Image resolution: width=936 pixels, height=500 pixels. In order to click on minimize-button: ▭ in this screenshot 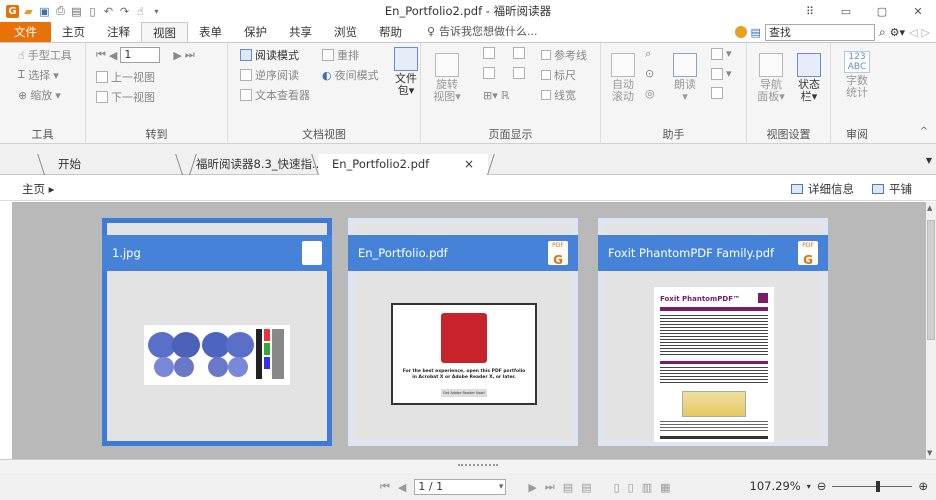, I will do `click(846, 11)`.